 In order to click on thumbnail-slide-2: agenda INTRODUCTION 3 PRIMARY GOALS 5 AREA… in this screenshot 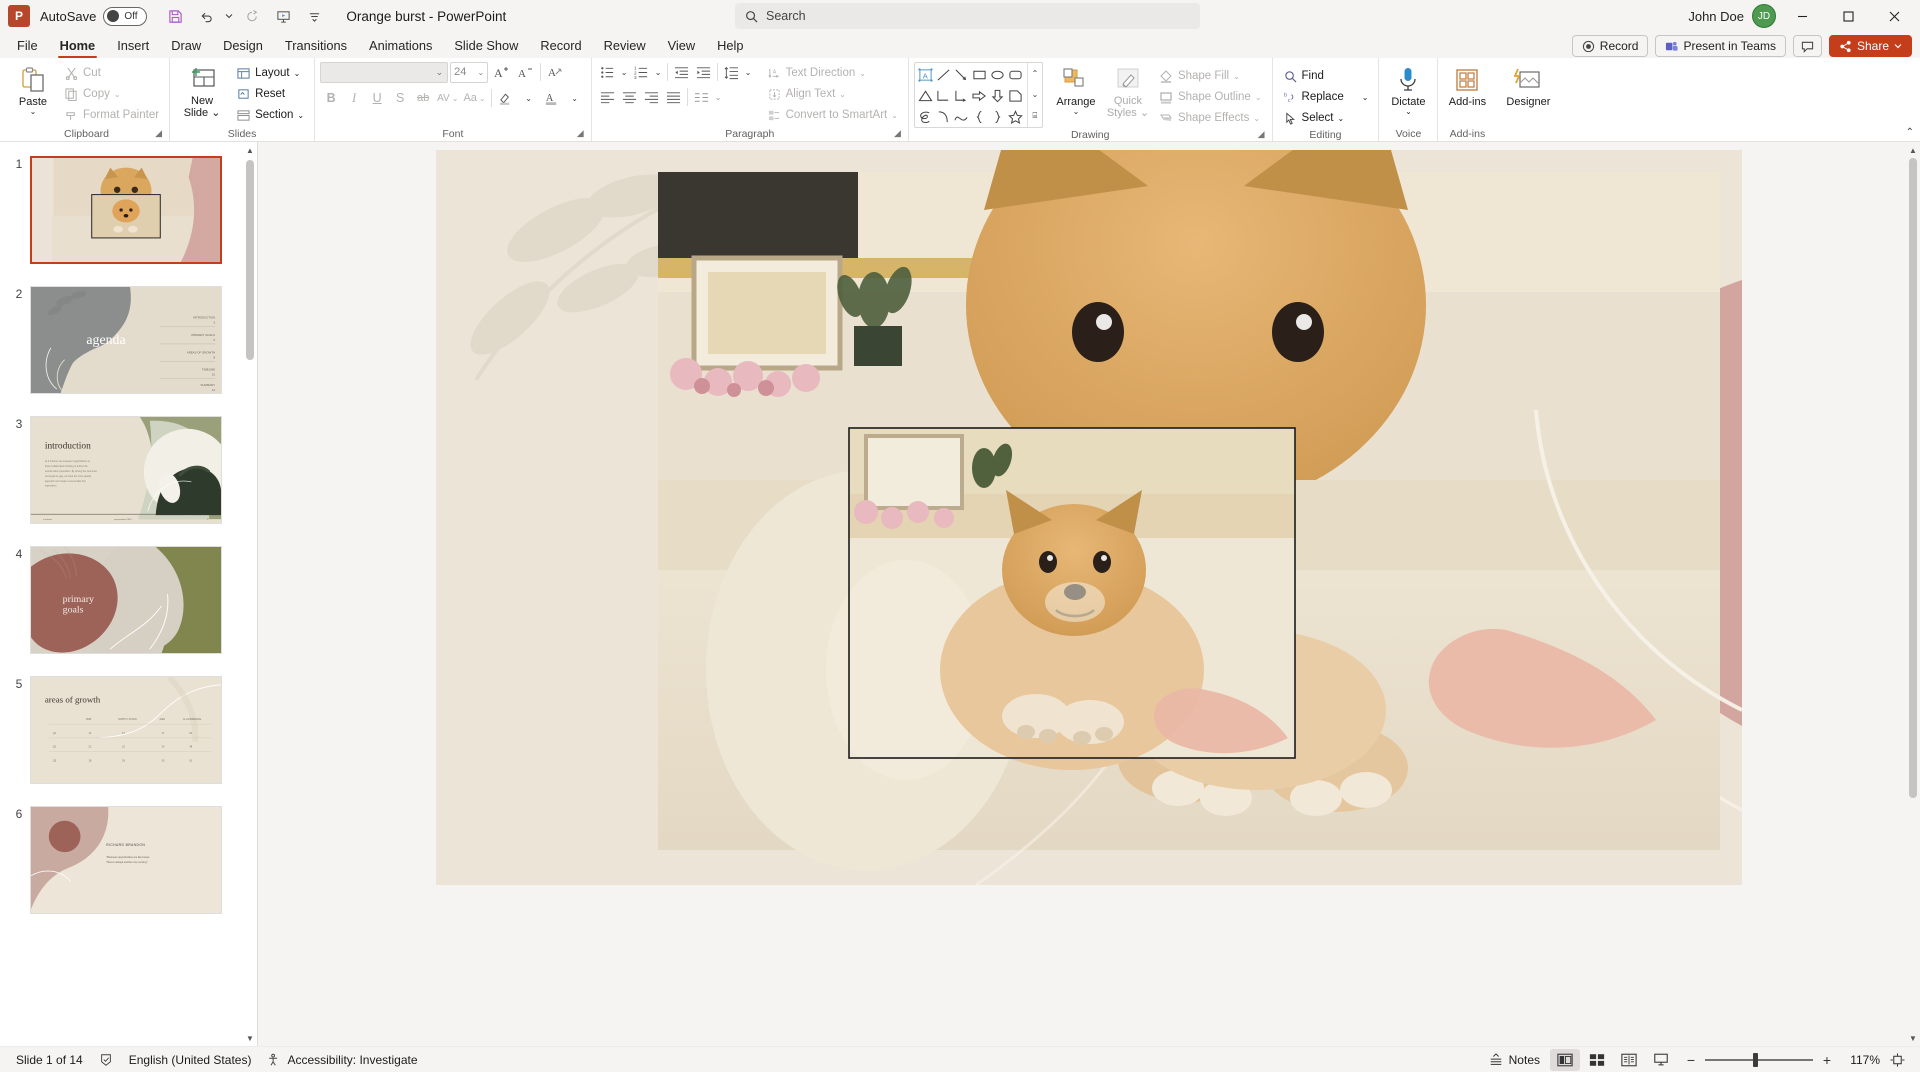, I will do `click(126, 340)`.